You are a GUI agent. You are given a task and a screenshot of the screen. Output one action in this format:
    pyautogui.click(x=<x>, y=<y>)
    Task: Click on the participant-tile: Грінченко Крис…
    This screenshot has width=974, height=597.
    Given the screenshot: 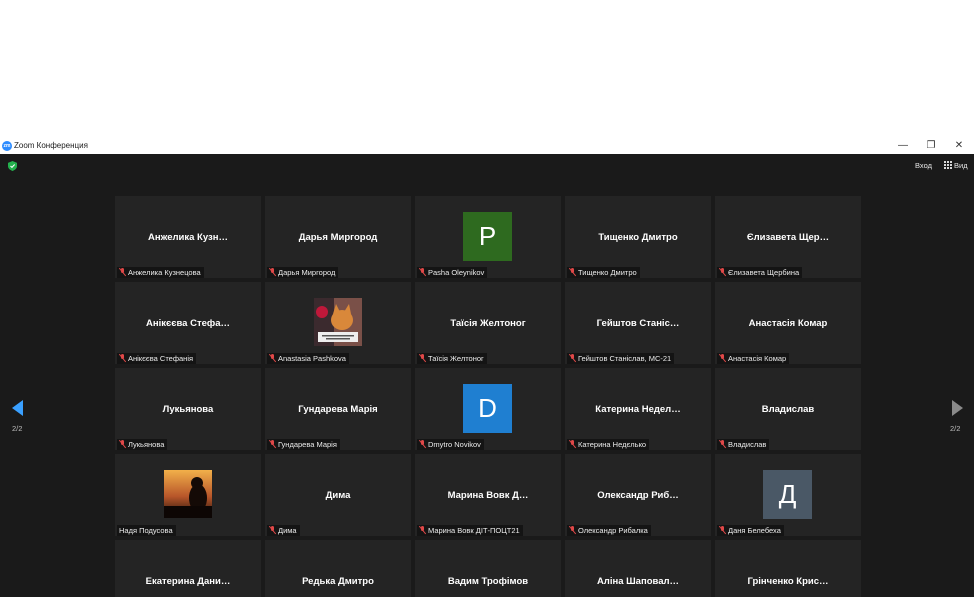 What is the action you would take?
    pyautogui.click(x=788, y=568)
    